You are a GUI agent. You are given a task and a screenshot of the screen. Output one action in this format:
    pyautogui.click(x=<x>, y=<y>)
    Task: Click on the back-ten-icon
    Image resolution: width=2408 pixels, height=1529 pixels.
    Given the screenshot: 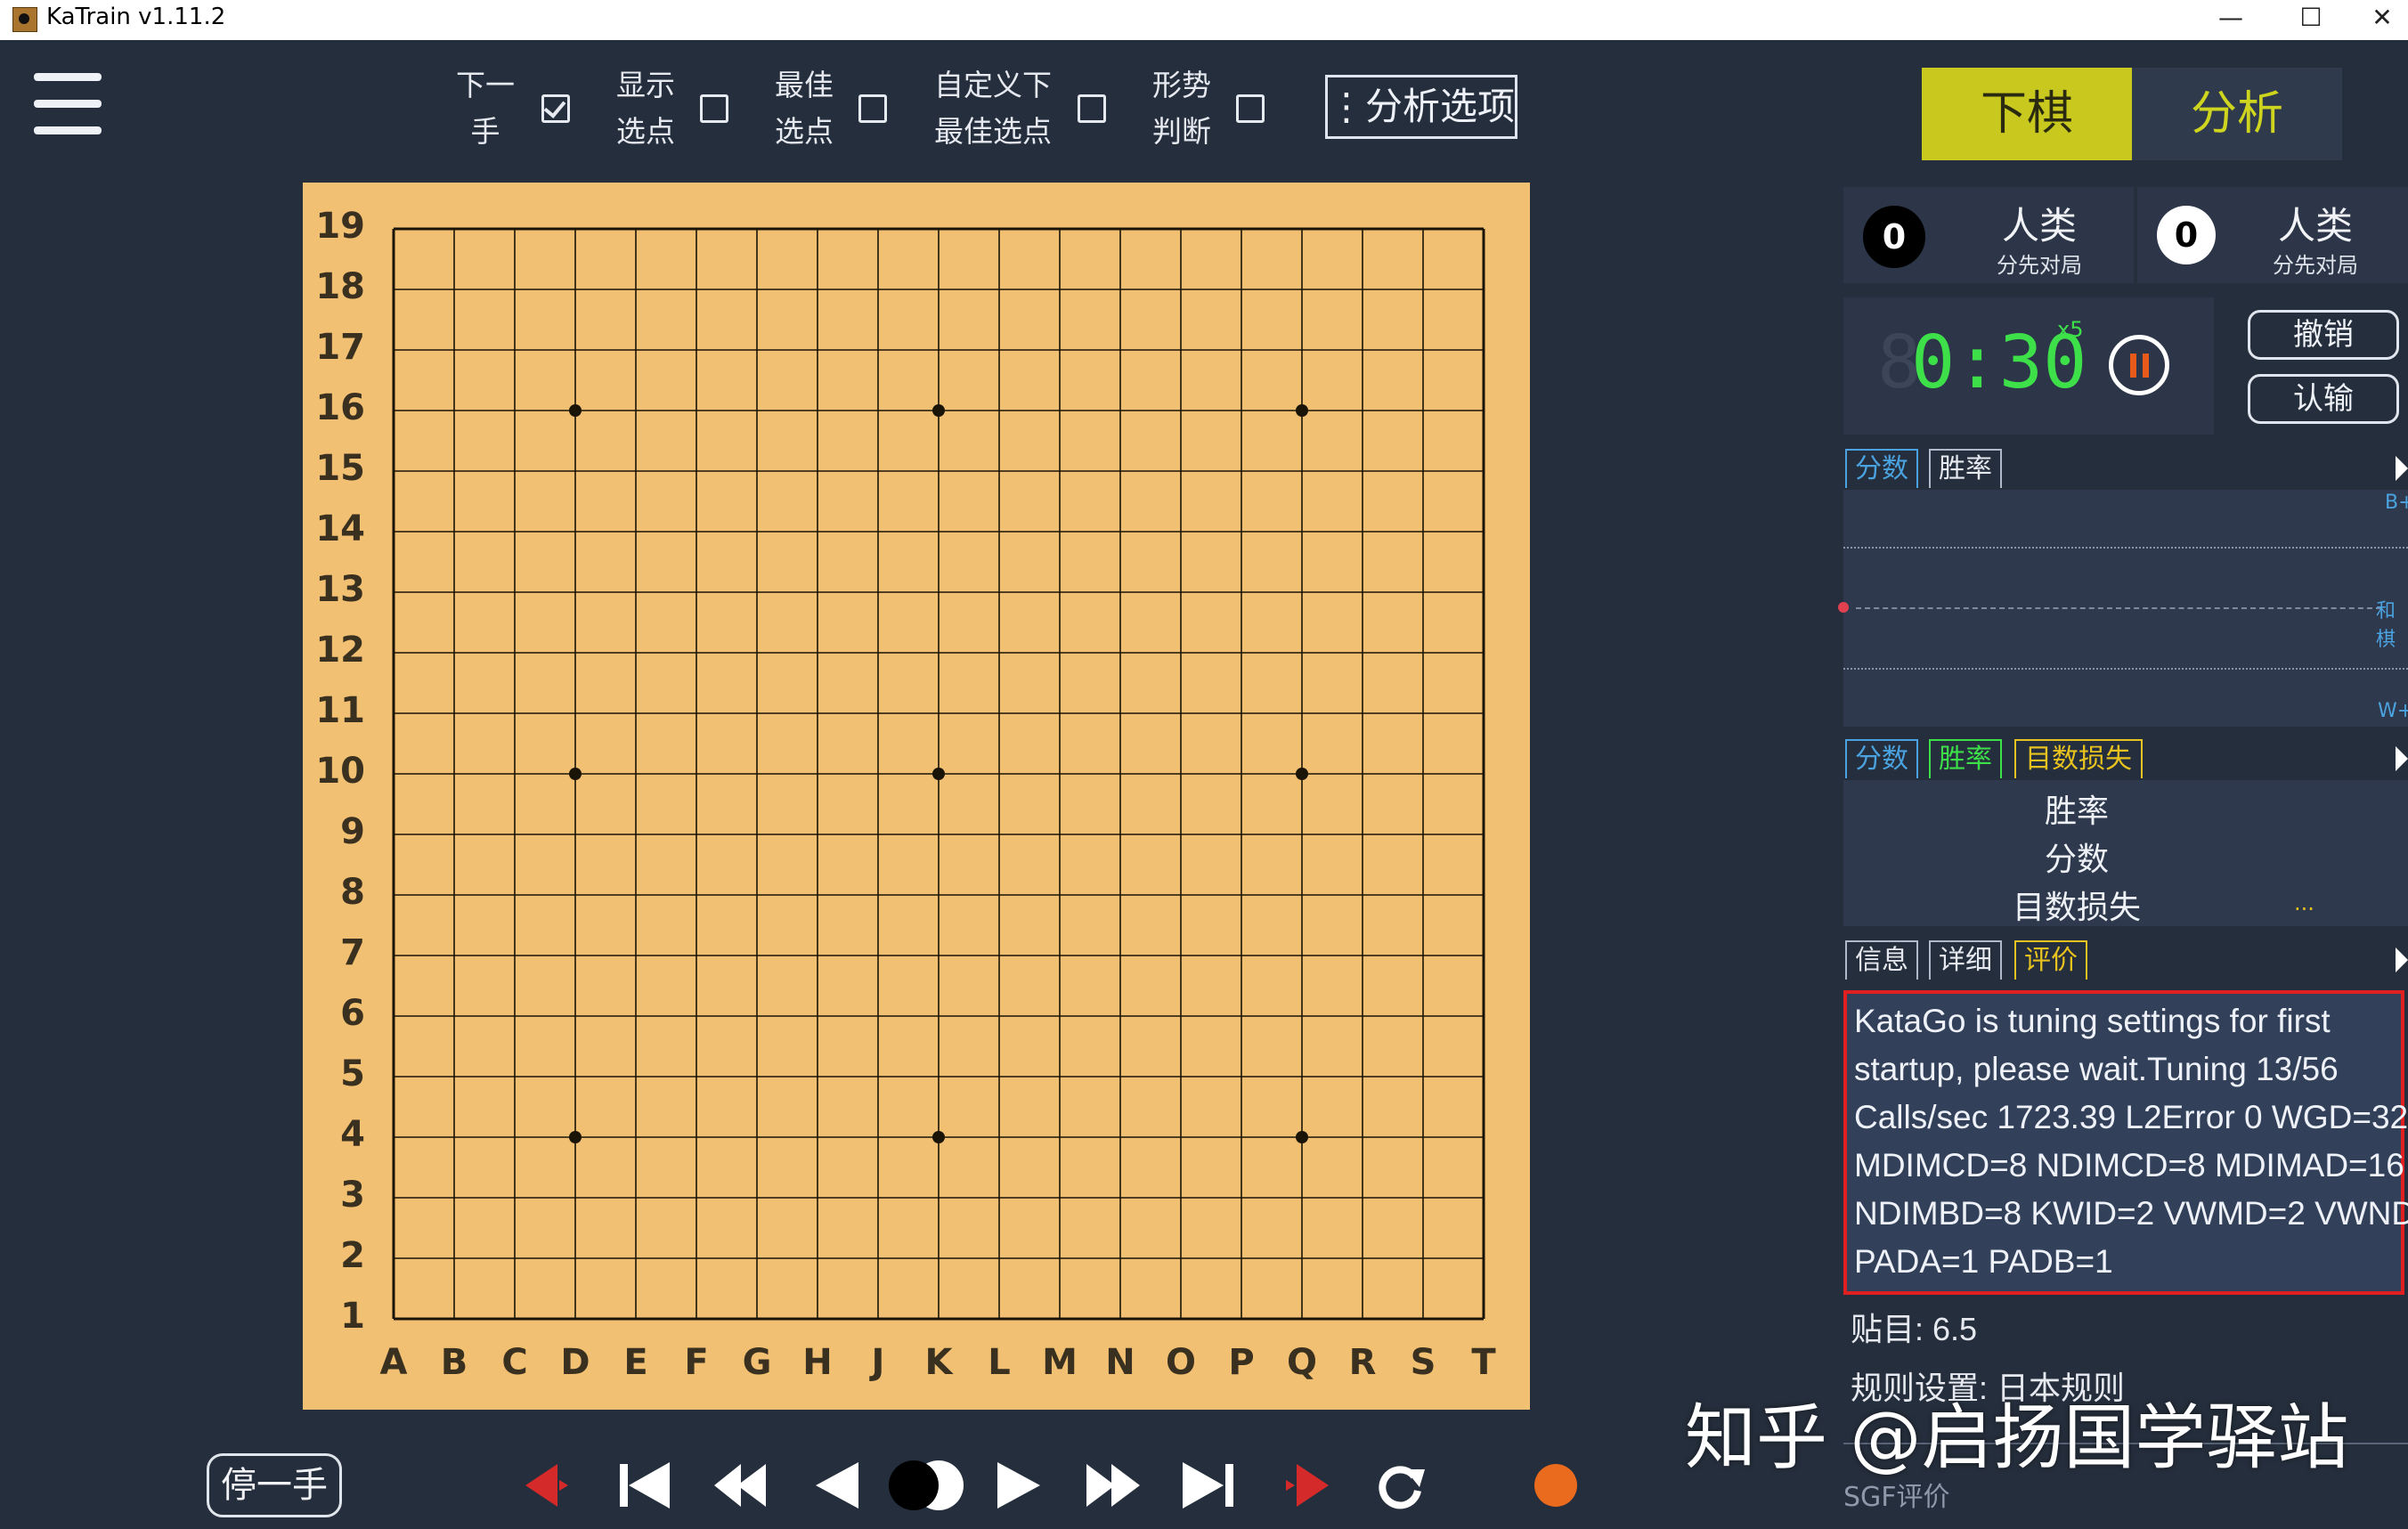 What is the action you would take?
    pyautogui.click(x=742, y=1485)
    